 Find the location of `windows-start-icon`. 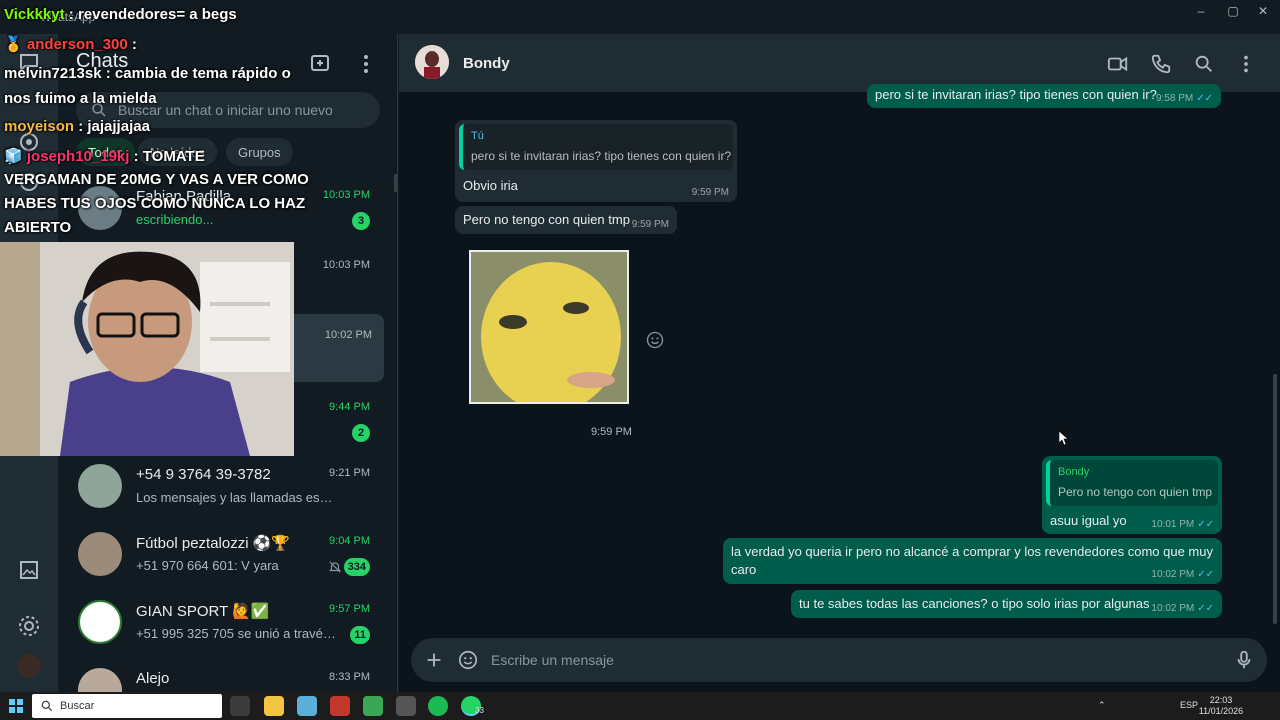

windows-start-icon is located at coordinates (16, 706).